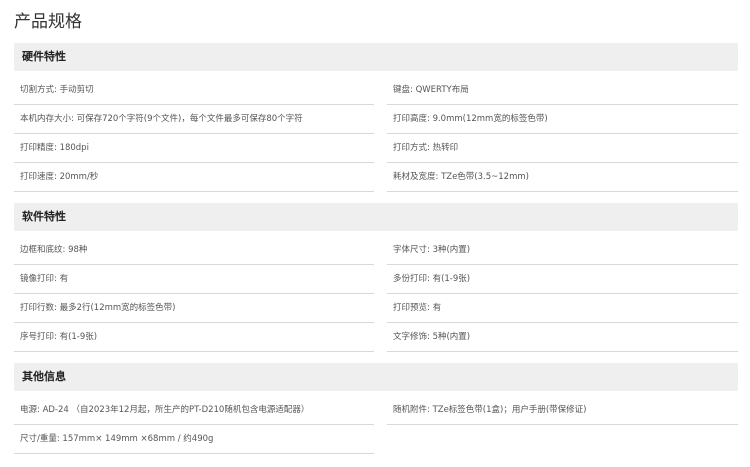 This screenshot has width=750, height=467. I want to click on spec-empty-cell, so click(562, 439).